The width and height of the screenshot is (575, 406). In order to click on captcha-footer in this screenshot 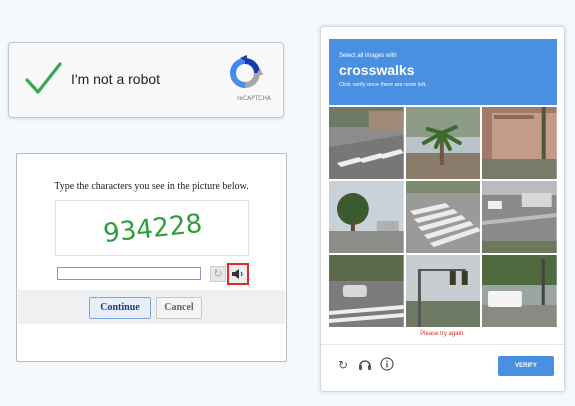, I will do `click(151, 307)`.